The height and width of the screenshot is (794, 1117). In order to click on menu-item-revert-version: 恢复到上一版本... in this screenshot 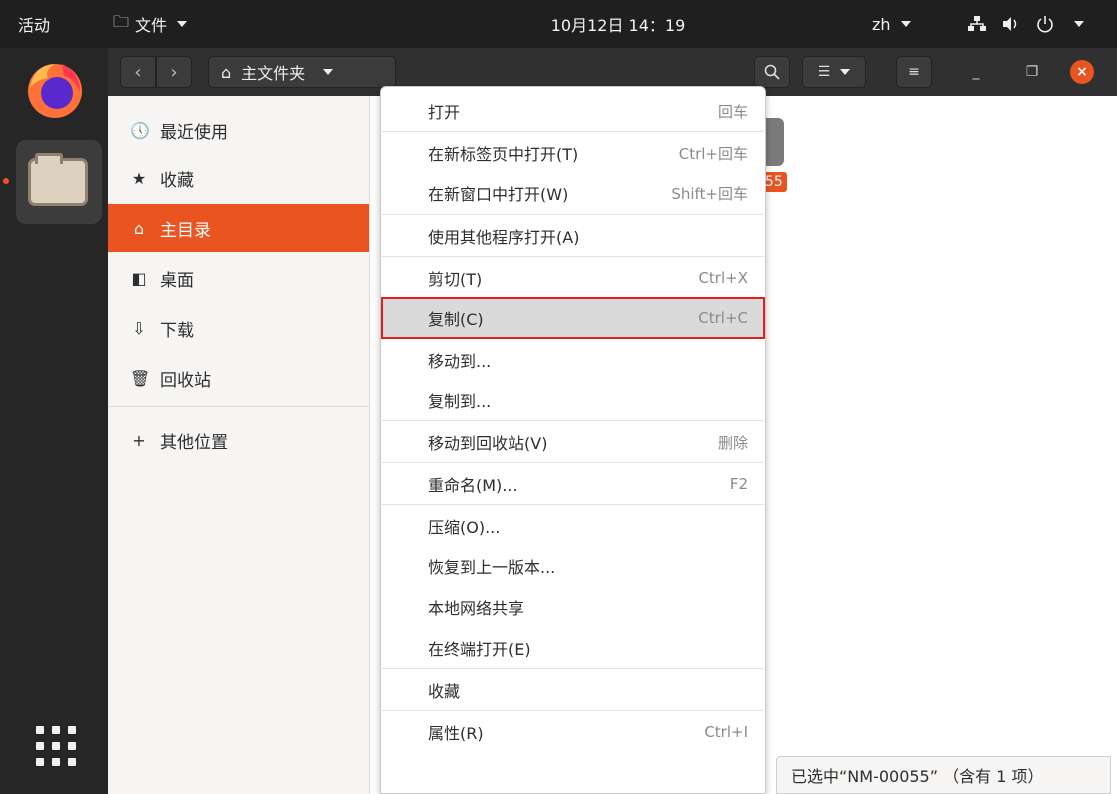, I will do `click(573, 566)`.